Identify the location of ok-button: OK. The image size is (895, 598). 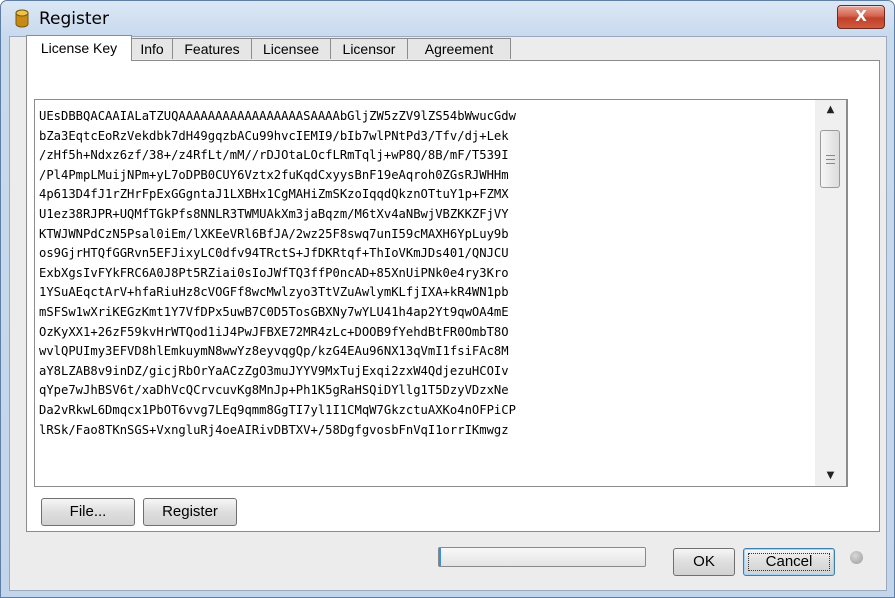
(704, 562).